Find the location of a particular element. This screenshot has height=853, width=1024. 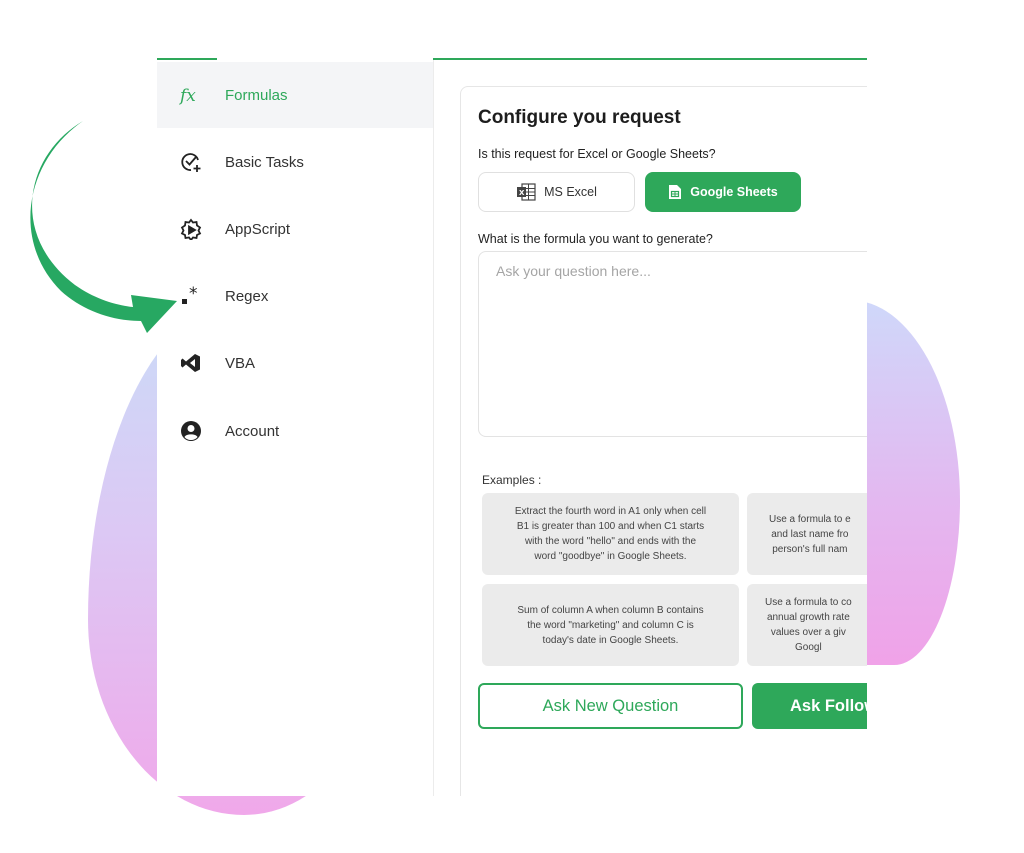

ask-new-question-button: Ask New Question is located at coordinates (610, 706).